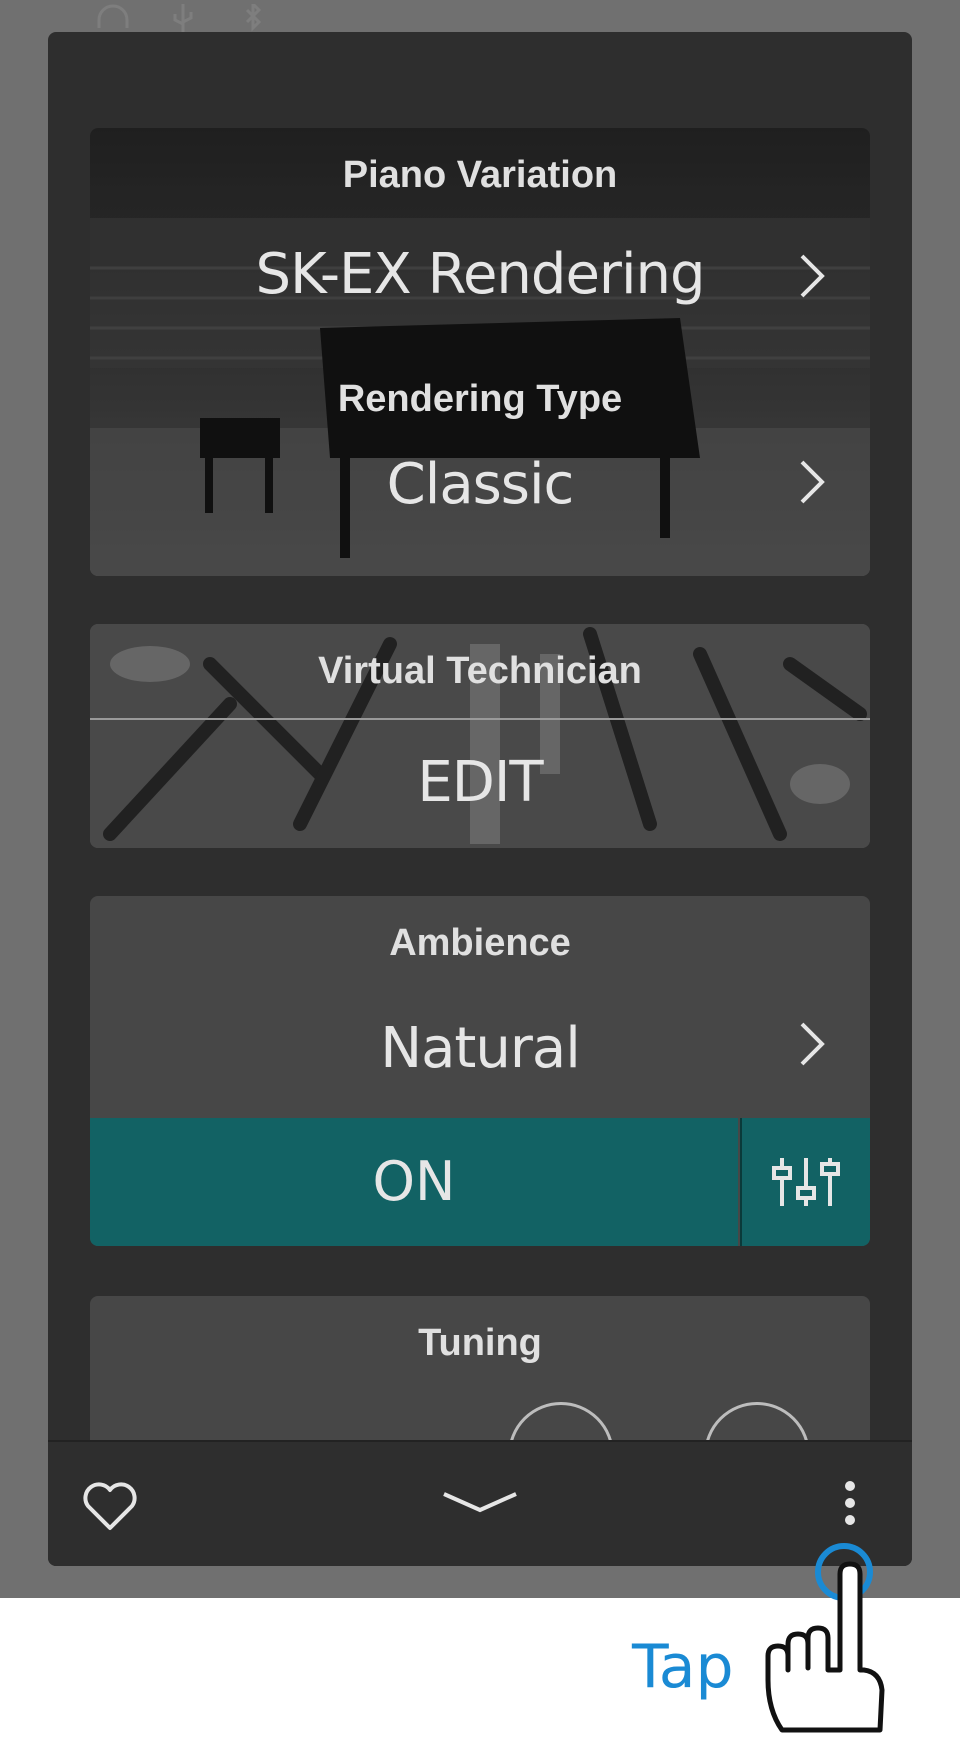  Describe the element at coordinates (480, 943) in the screenshot. I see `ambience-label: Ambience` at that location.